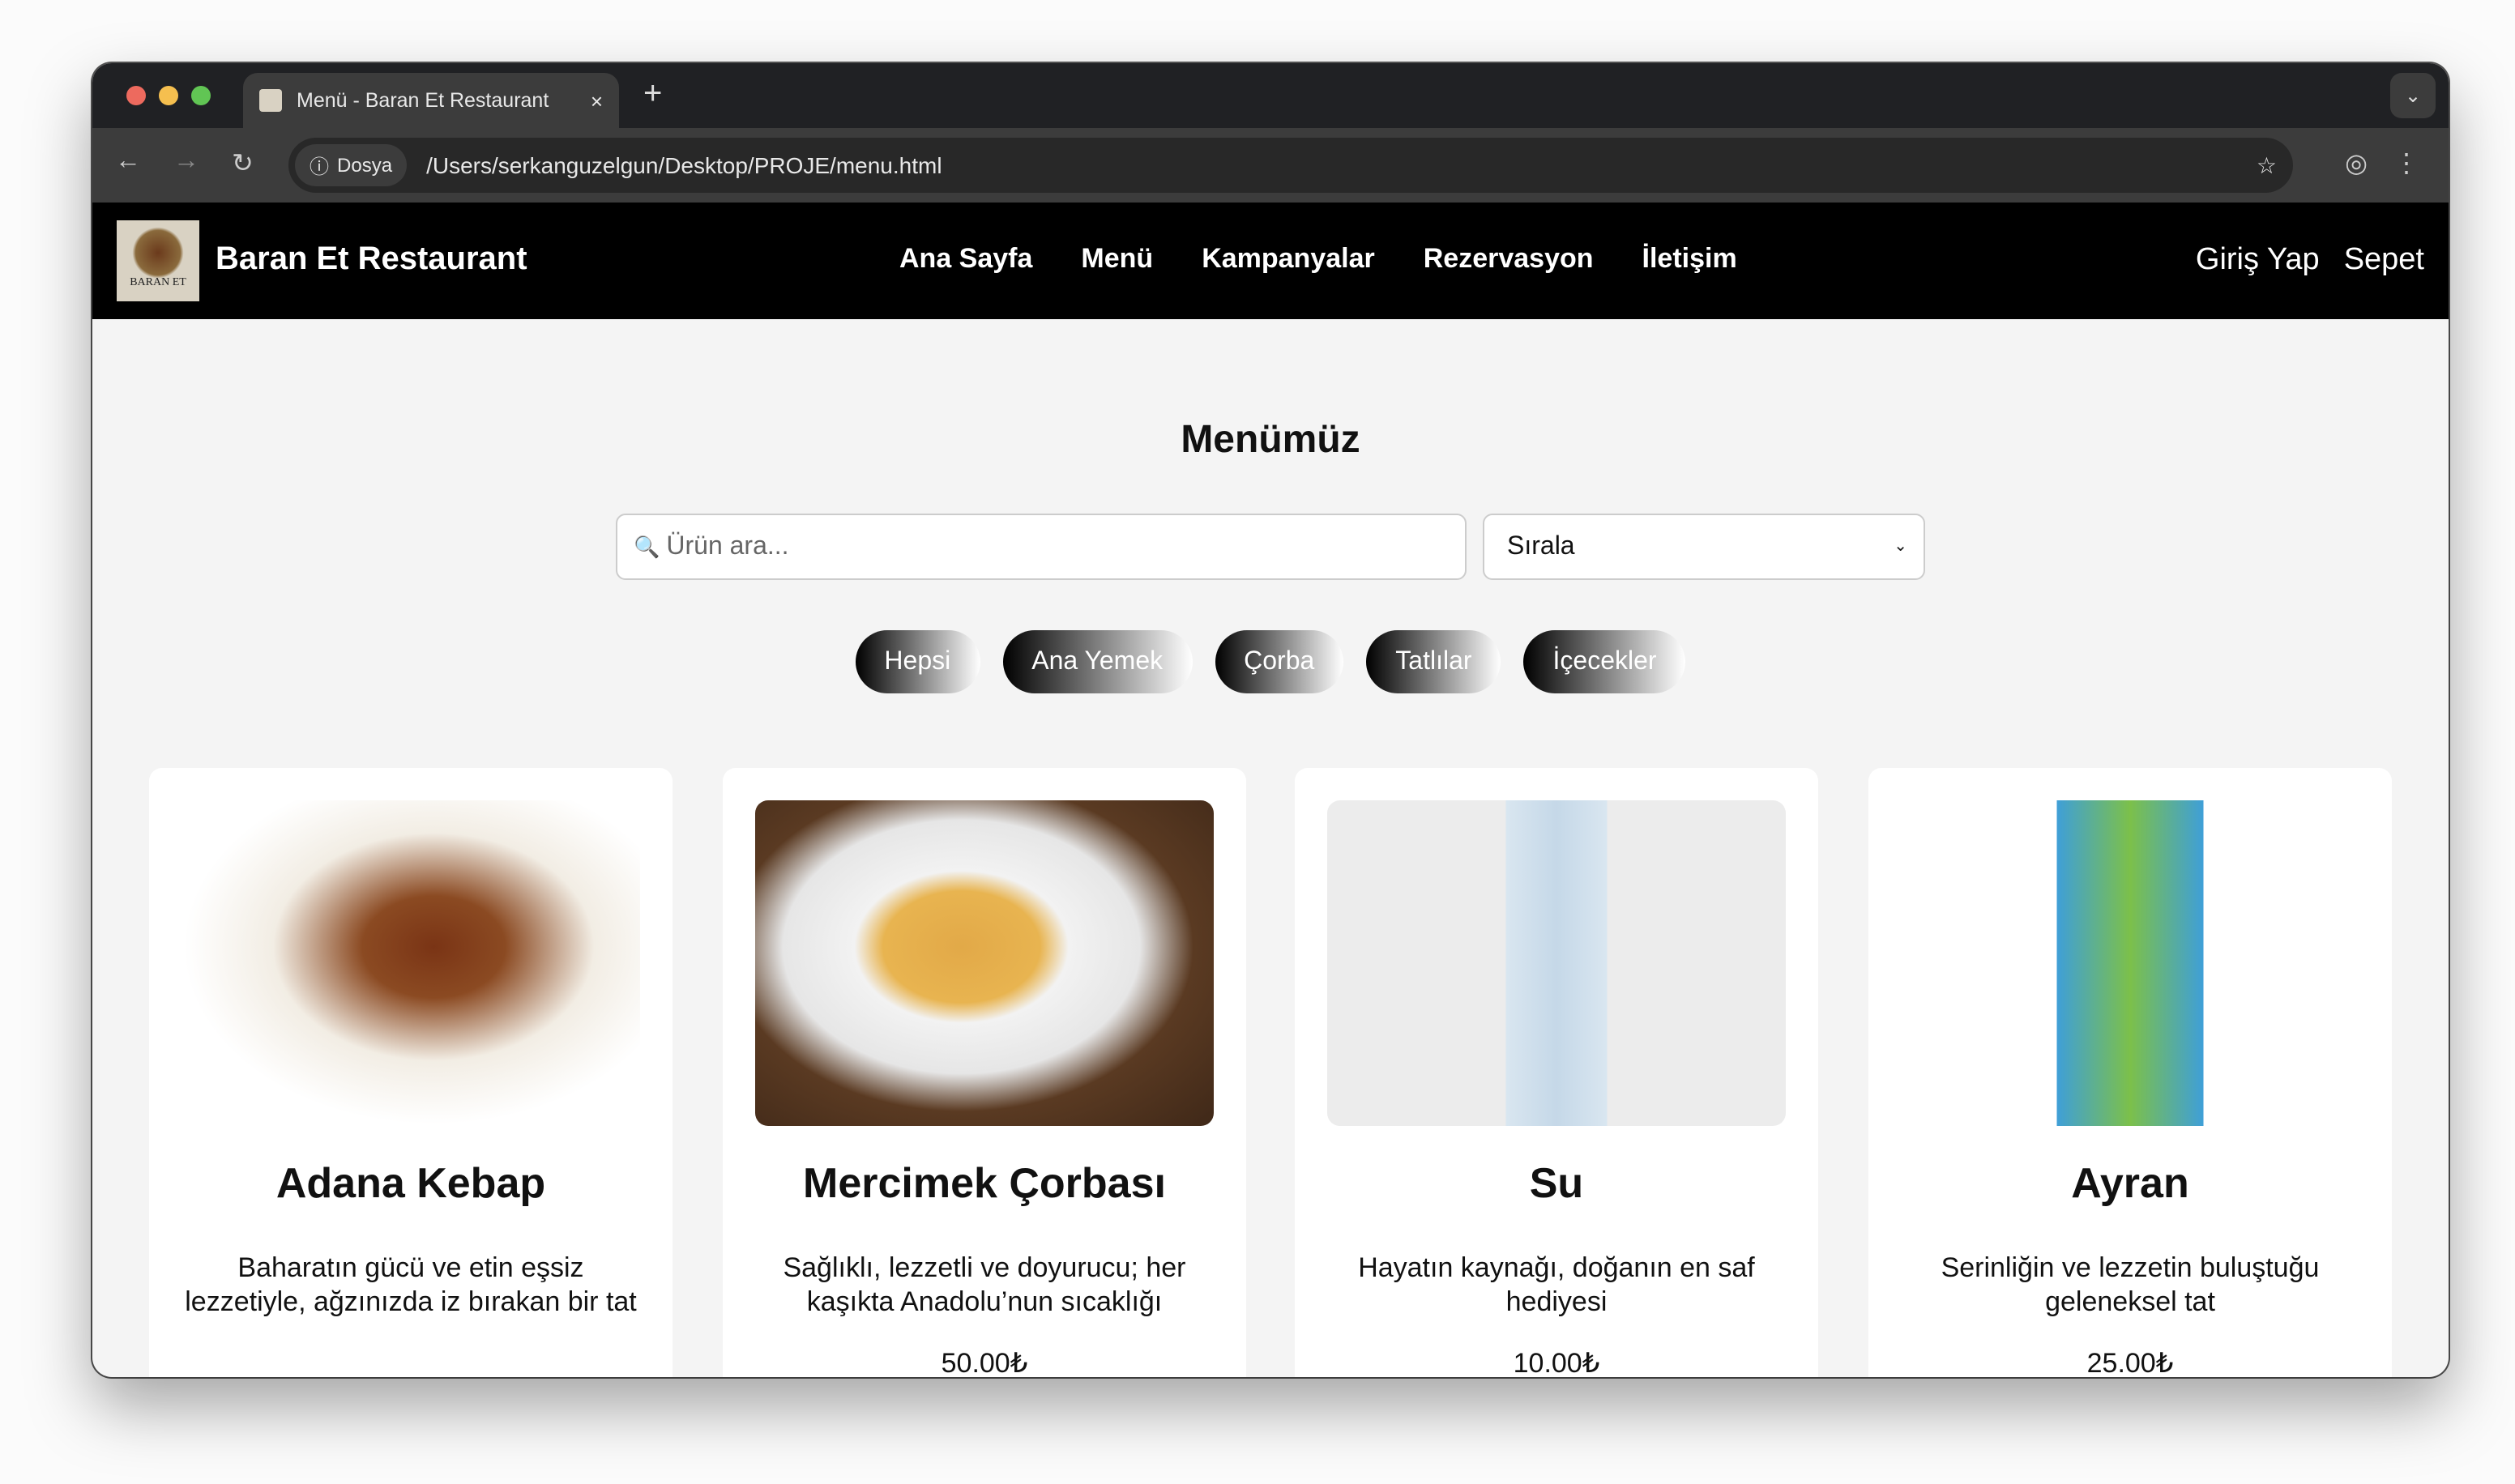 This screenshot has width=2515, height=1484. Describe the element at coordinates (1270, 440) in the screenshot. I see `page-title: Menümüz` at that location.